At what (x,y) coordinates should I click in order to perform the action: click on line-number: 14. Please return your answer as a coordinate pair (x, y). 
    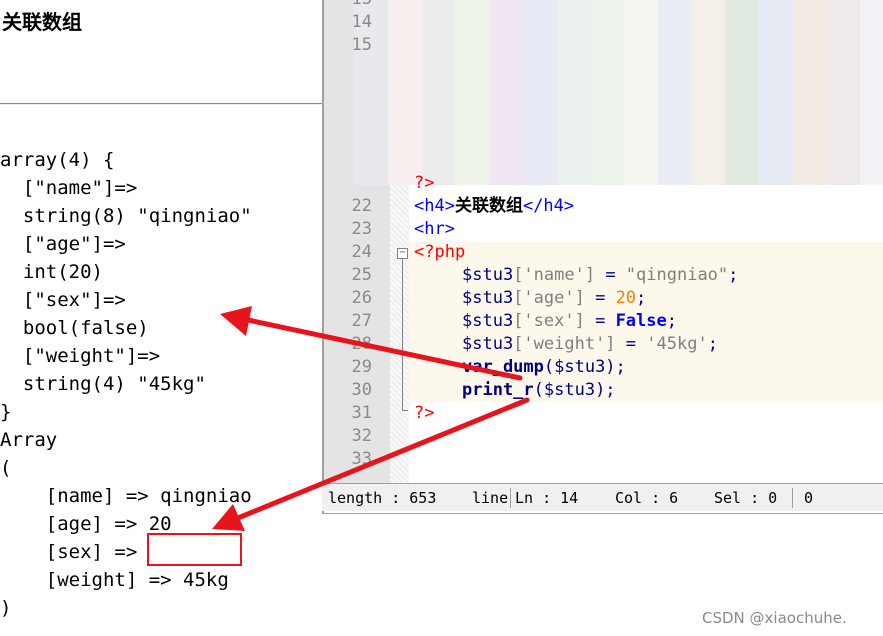
    Looking at the image, I should click on (361, 22).